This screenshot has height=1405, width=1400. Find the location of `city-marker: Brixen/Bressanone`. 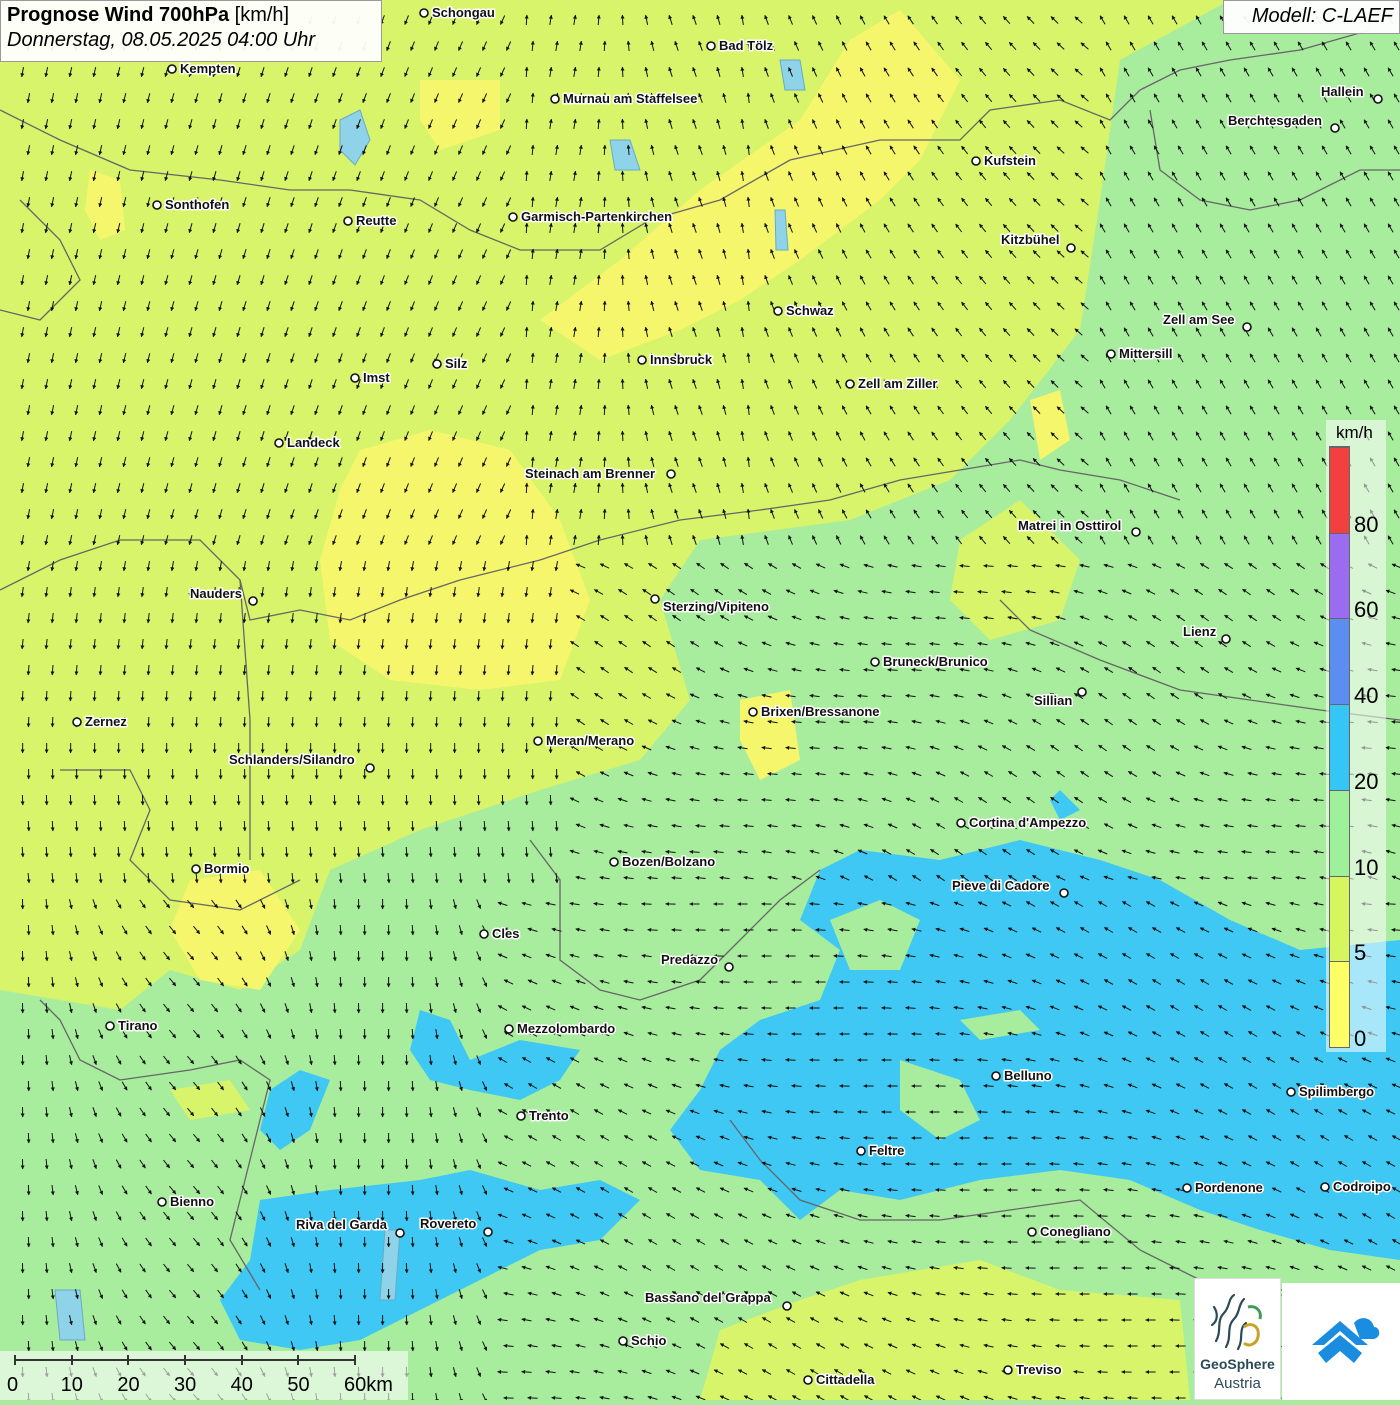

city-marker: Brixen/Bressanone is located at coordinates (814, 711).